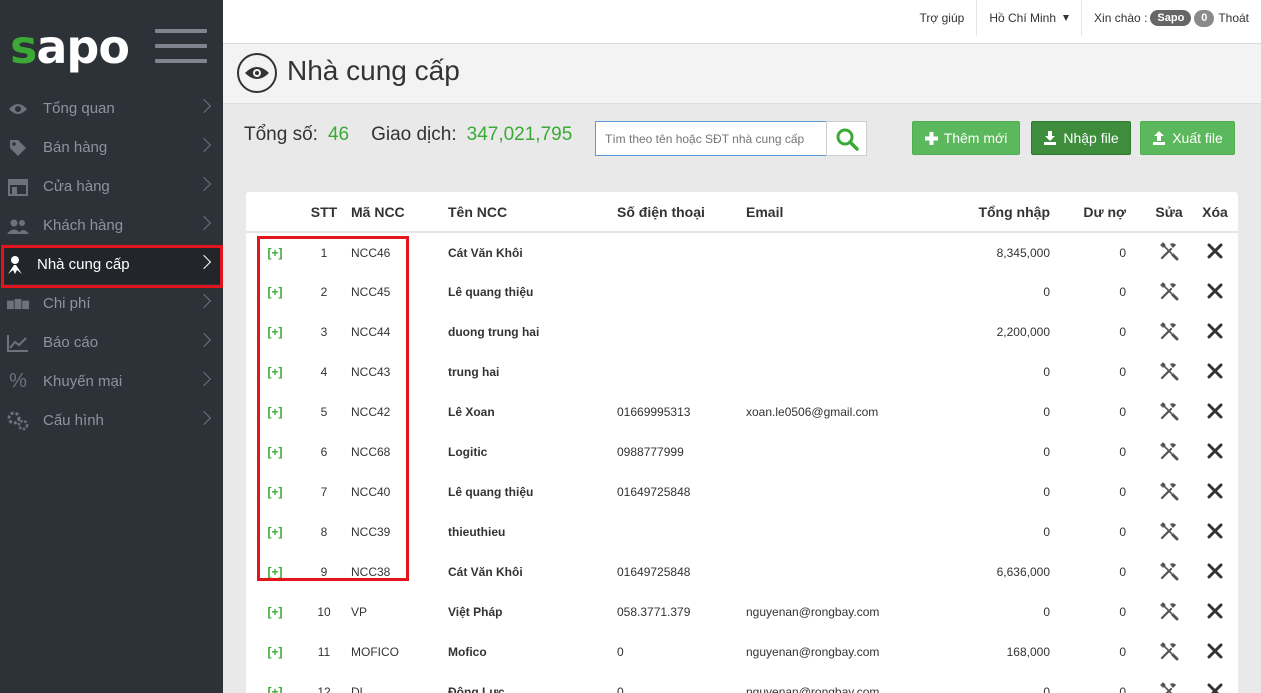 The image size is (1261, 693). Describe the element at coordinates (371, 492) in the screenshot. I see `cell-code: NCC40` at that location.